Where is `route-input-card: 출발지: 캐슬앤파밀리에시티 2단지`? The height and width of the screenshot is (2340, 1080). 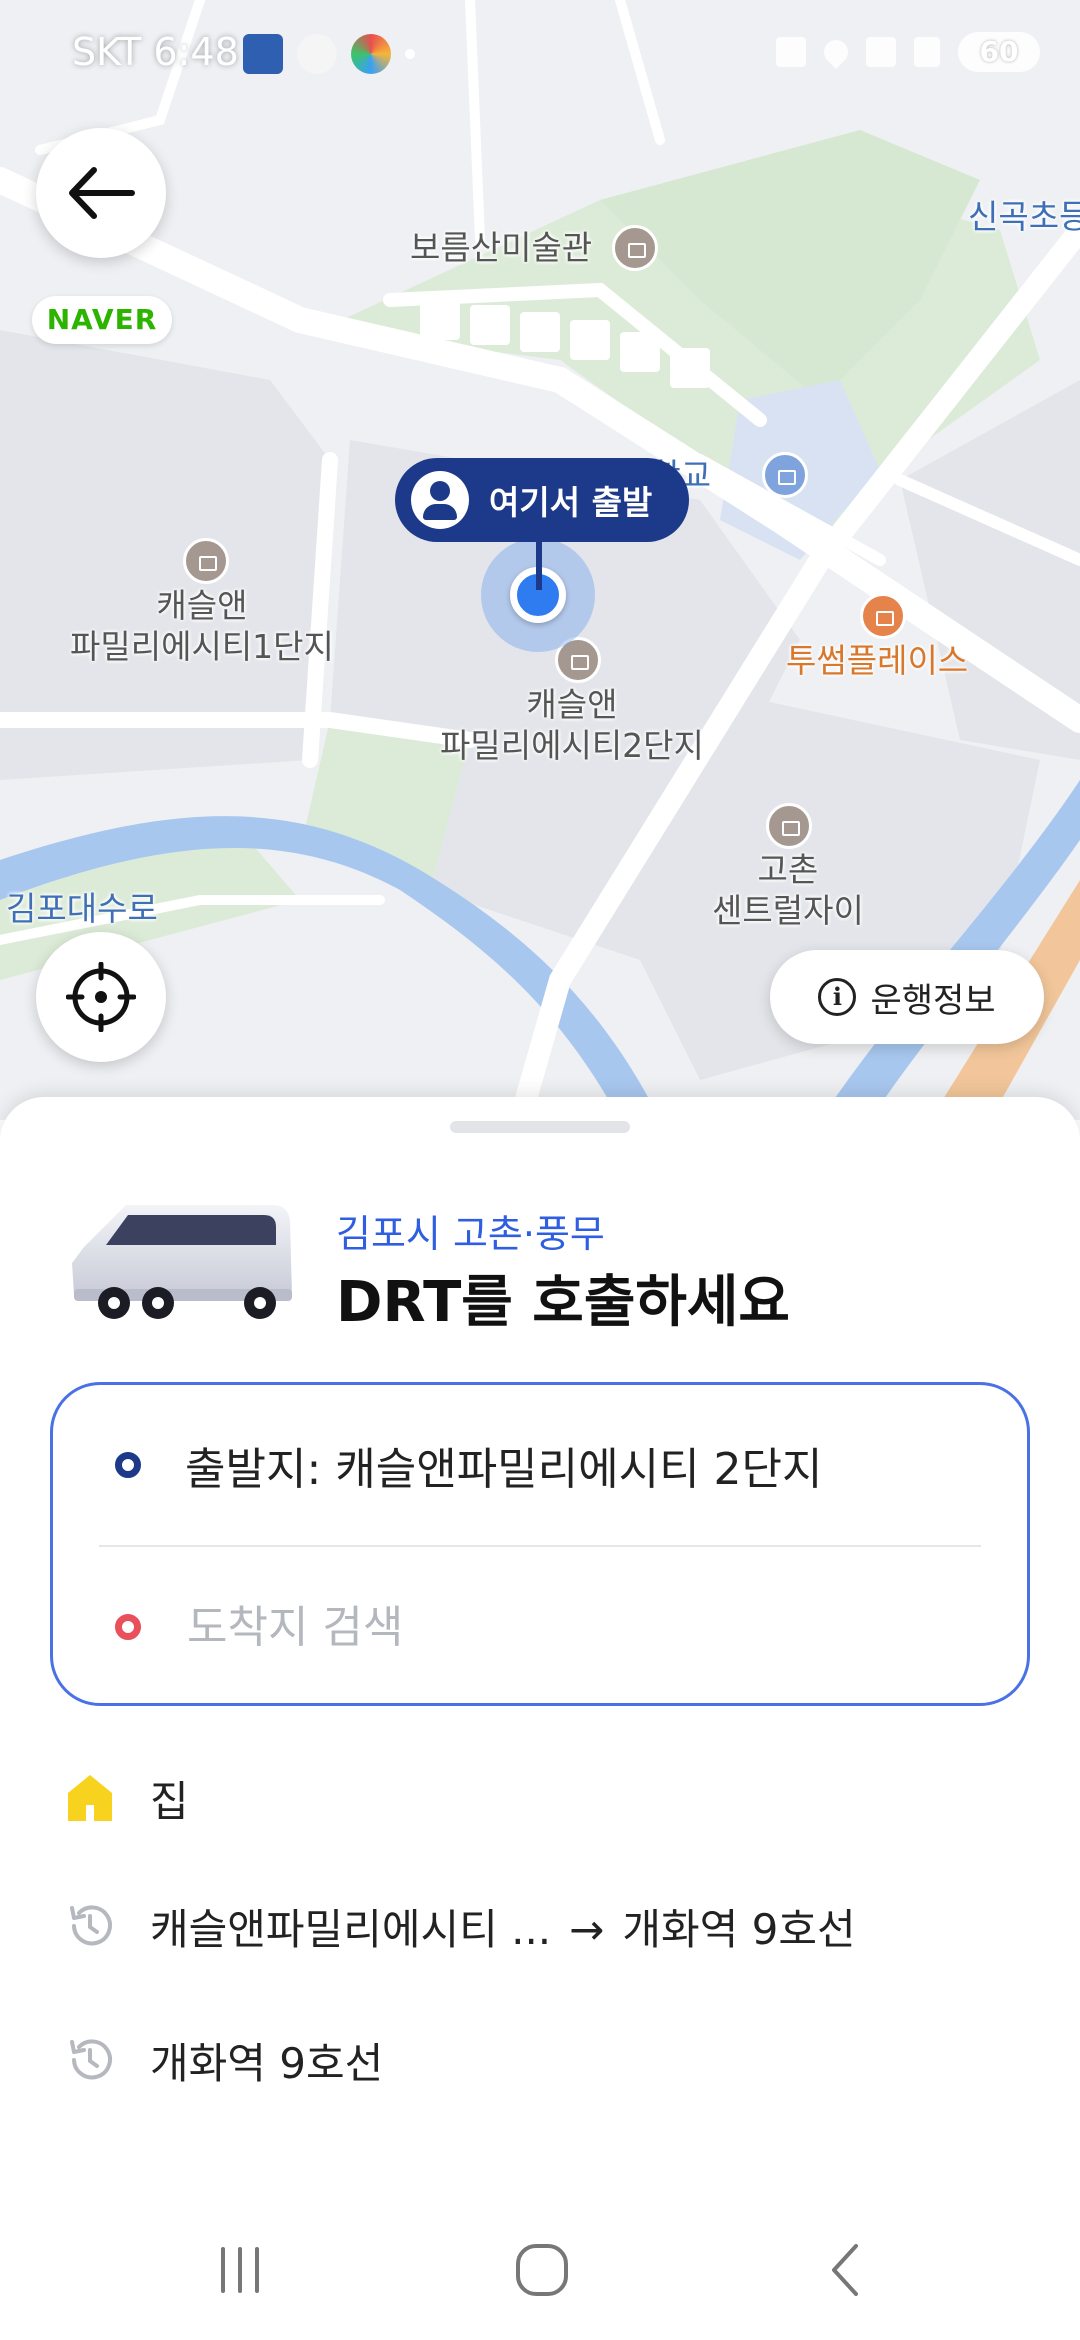 route-input-card: 출발지: 캐슬앤파밀리에시티 2단지 is located at coordinates (540, 1544).